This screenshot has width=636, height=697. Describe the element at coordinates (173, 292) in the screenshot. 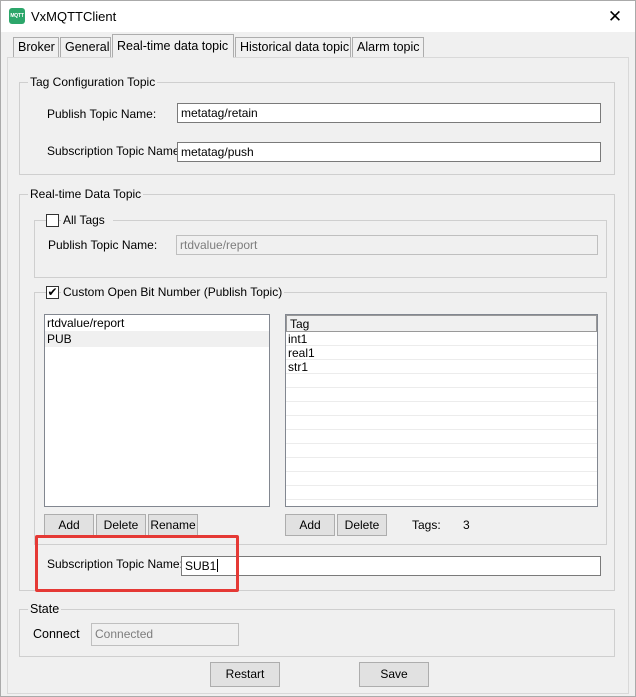

I see `custom-bit-label: Custom Open Bit Number (Publish Topic)` at that location.